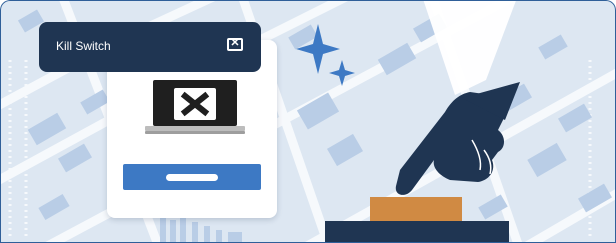  I want to click on pointing-hand-icon, so click(457, 138).